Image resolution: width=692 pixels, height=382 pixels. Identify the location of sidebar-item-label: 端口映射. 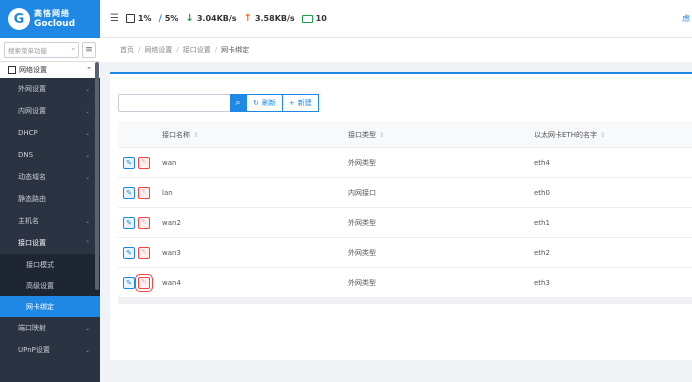
(32, 328).